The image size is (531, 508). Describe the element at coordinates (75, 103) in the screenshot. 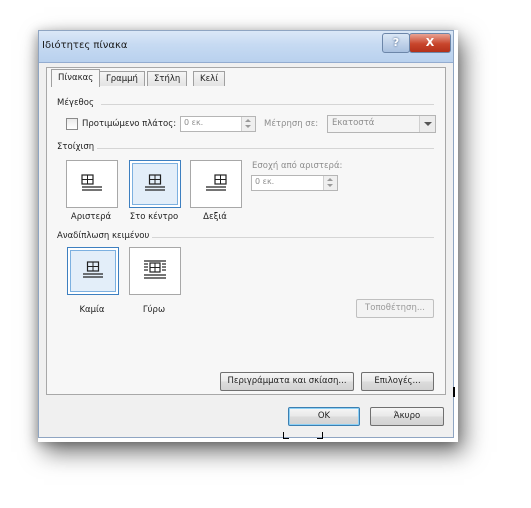

I see `size-section-title: Μέγεθος` at that location.